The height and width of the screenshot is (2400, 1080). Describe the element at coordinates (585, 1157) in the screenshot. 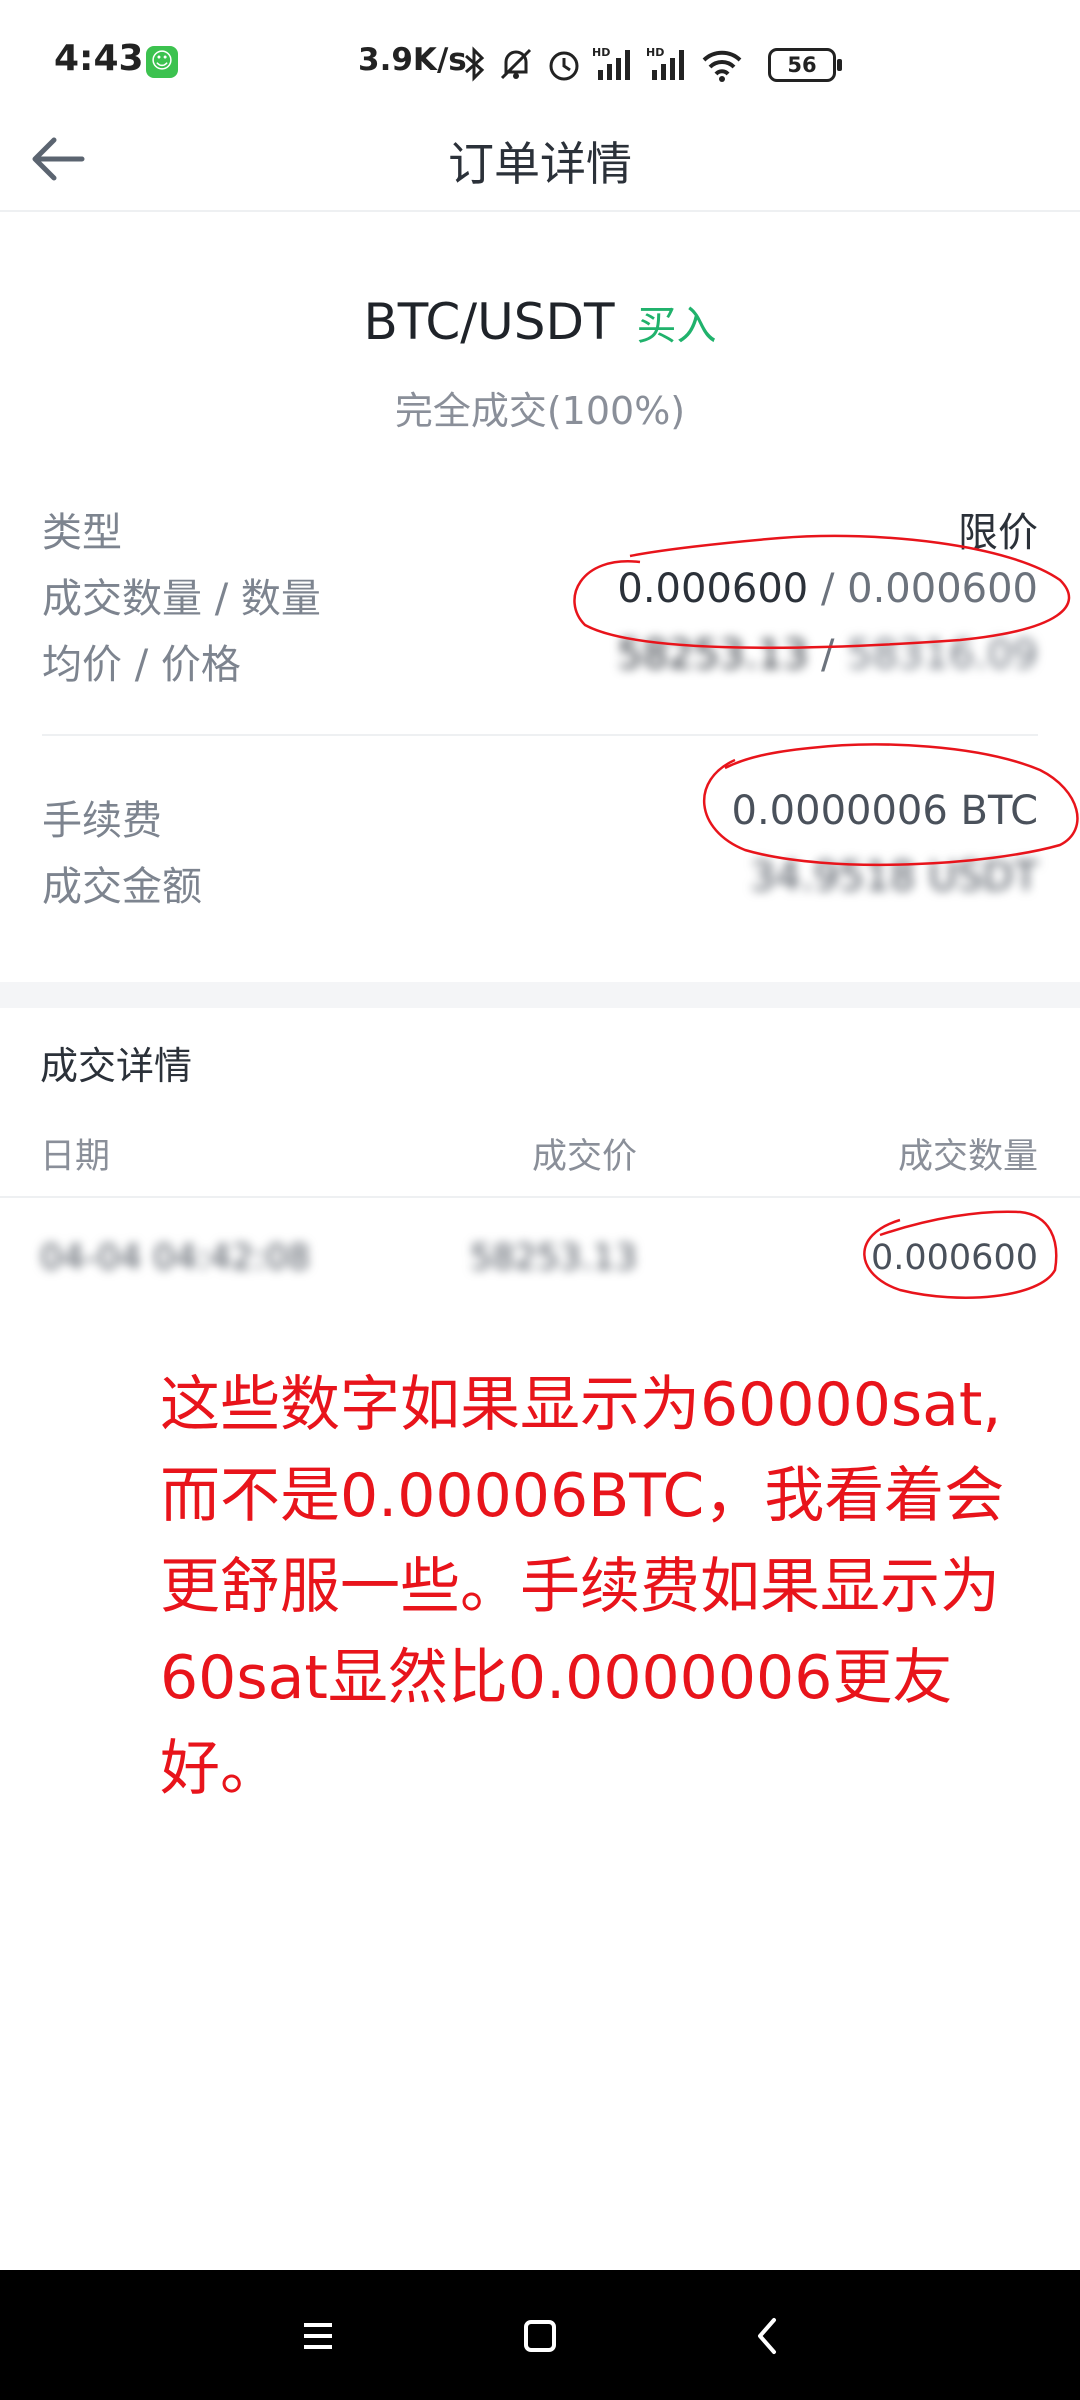

I see `column-header-price: 成交价` at that location.